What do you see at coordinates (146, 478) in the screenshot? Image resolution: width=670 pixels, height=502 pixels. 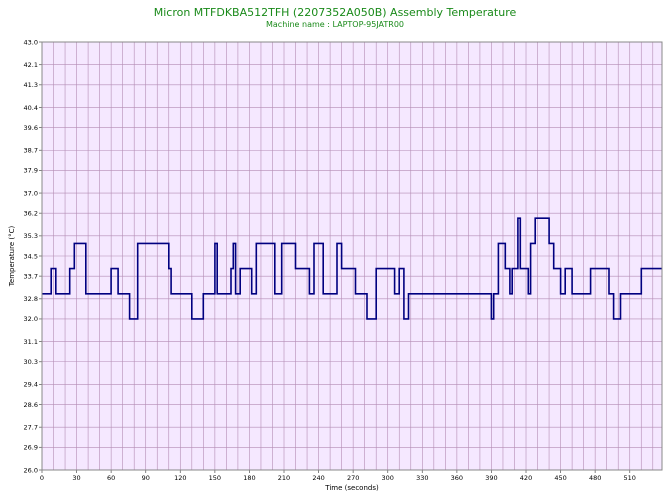 I see `x-tick-label: 90` at bounding box center [146, 478].